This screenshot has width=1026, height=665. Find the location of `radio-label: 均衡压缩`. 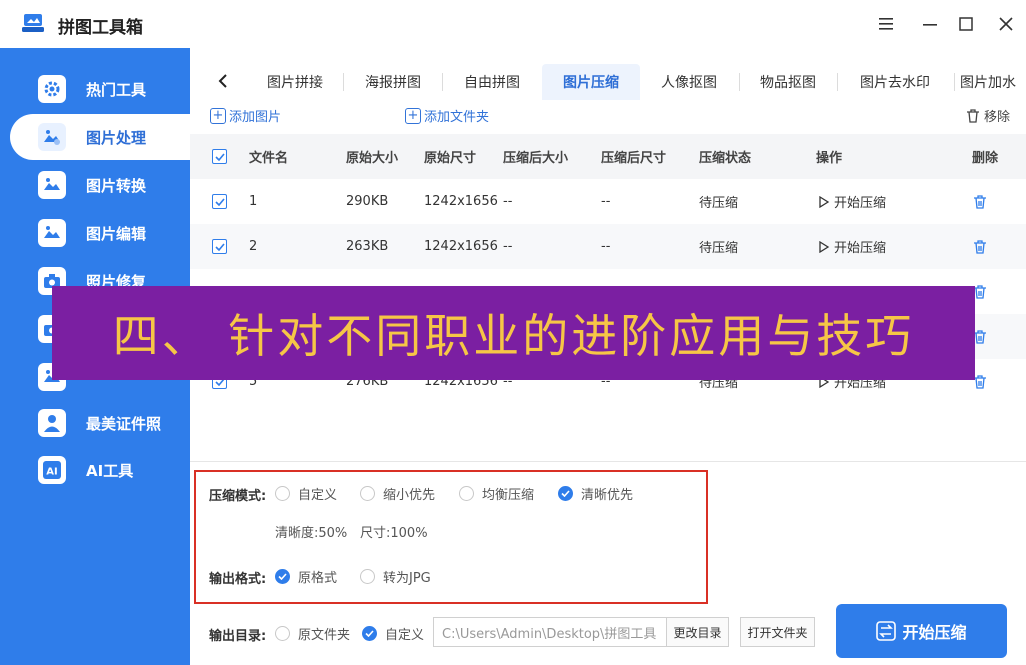

radio-label: 均衡压缩 is located at coordinates (508, 495).